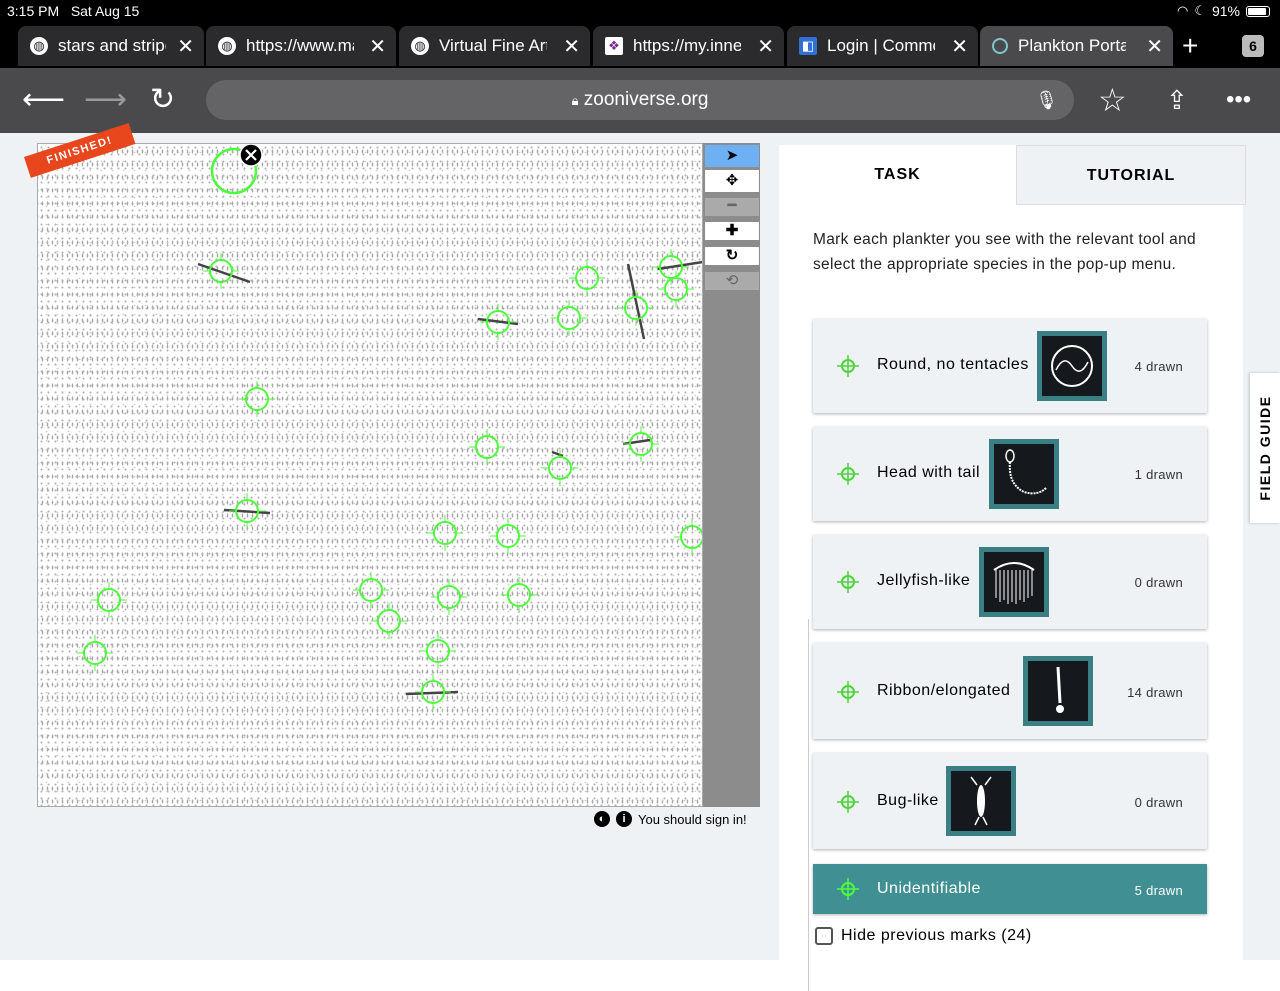 The width and height of the screenshot is (1280, 991). I want to click on reload-button: ↻, so click(162, 100).